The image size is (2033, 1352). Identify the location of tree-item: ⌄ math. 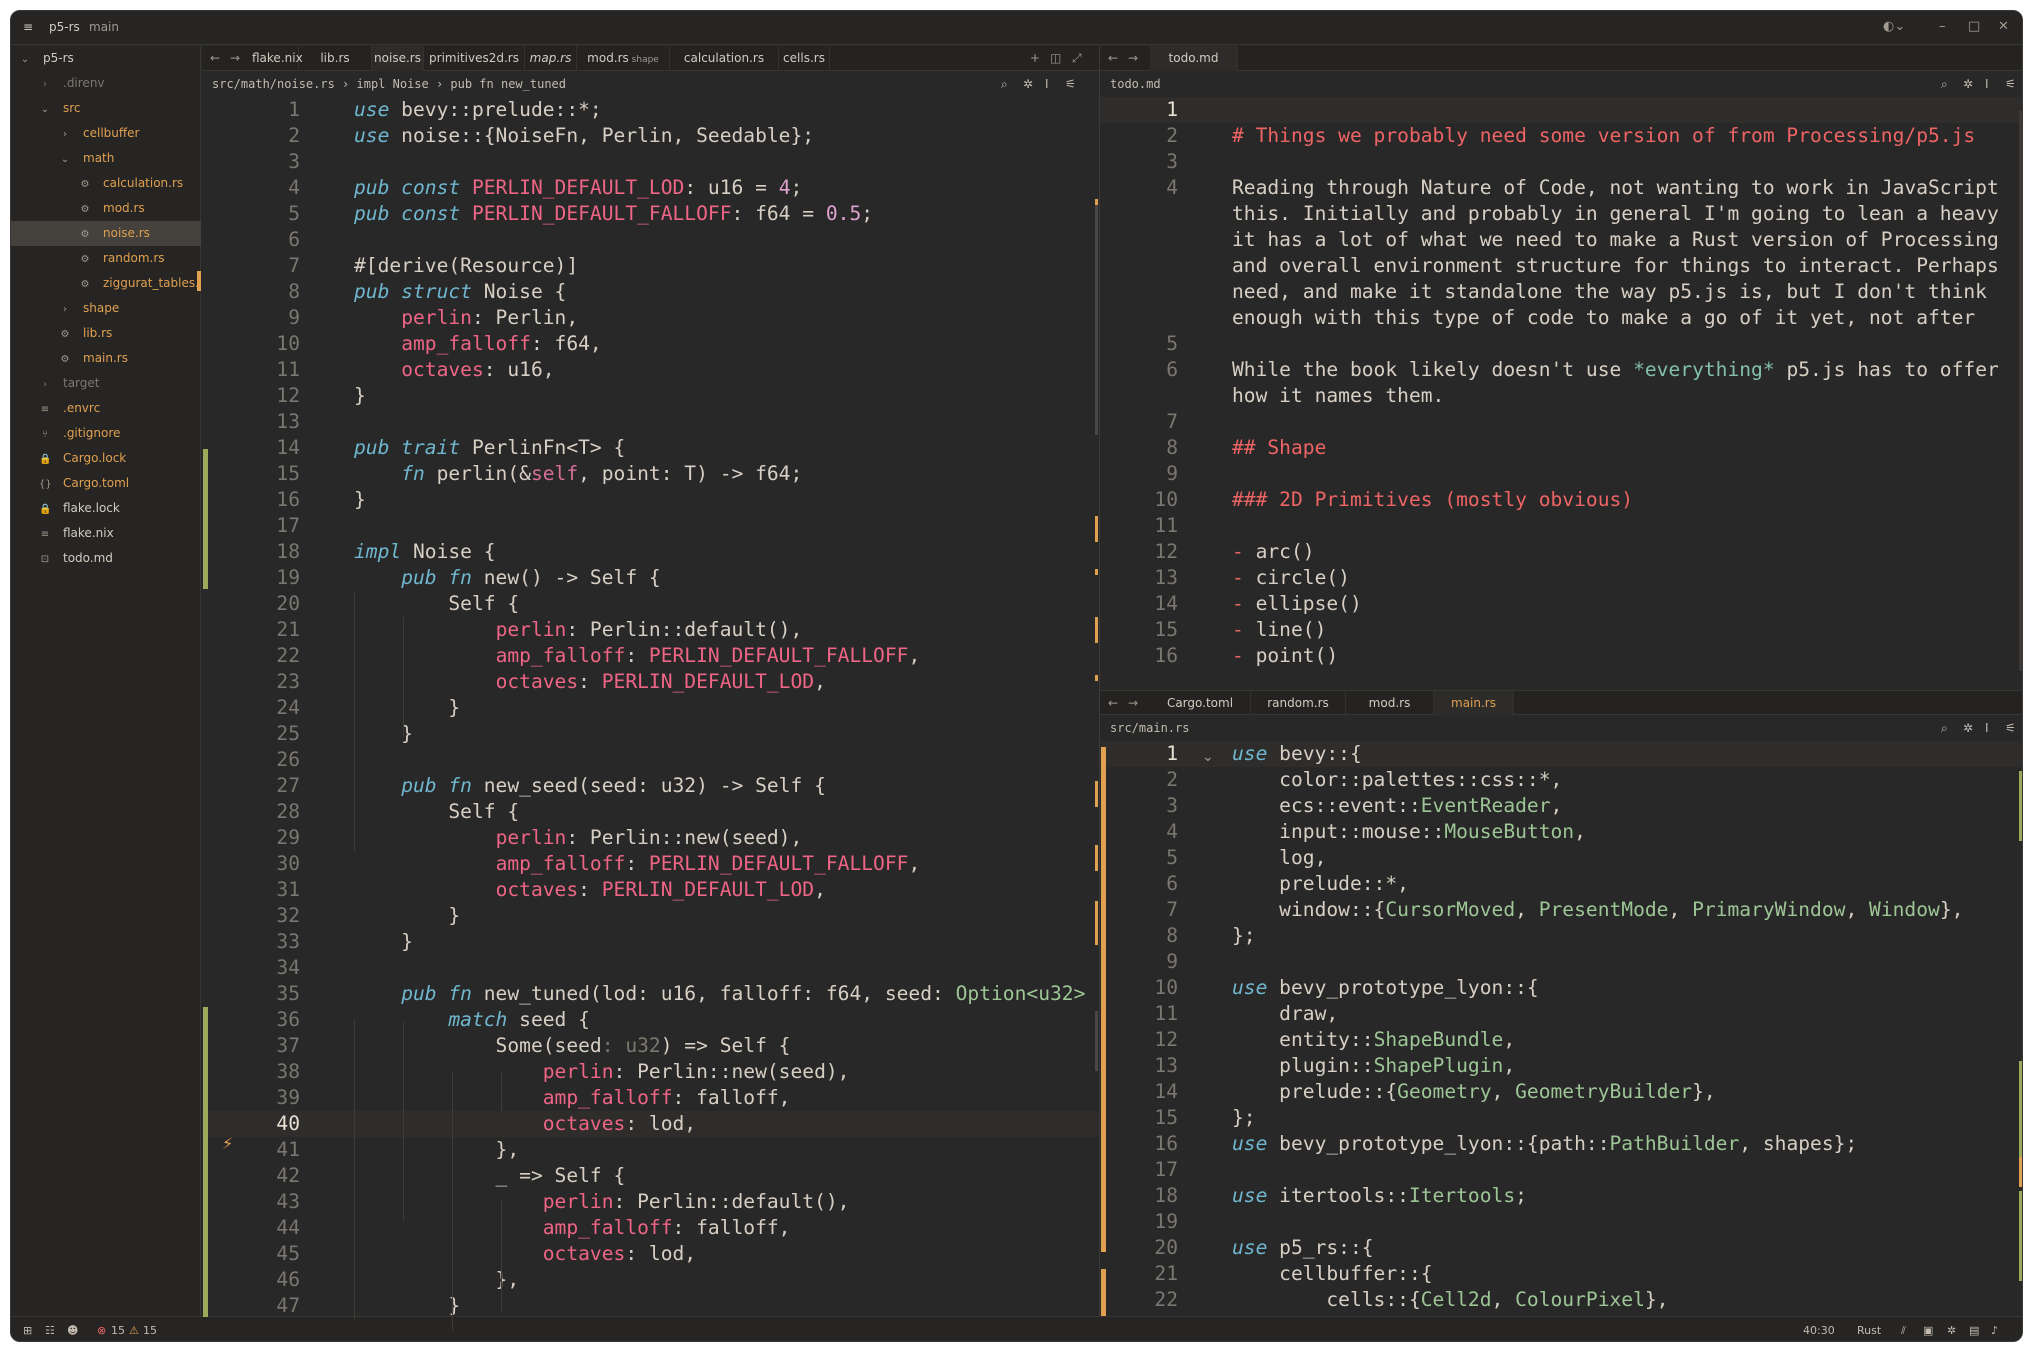
(106, 158).